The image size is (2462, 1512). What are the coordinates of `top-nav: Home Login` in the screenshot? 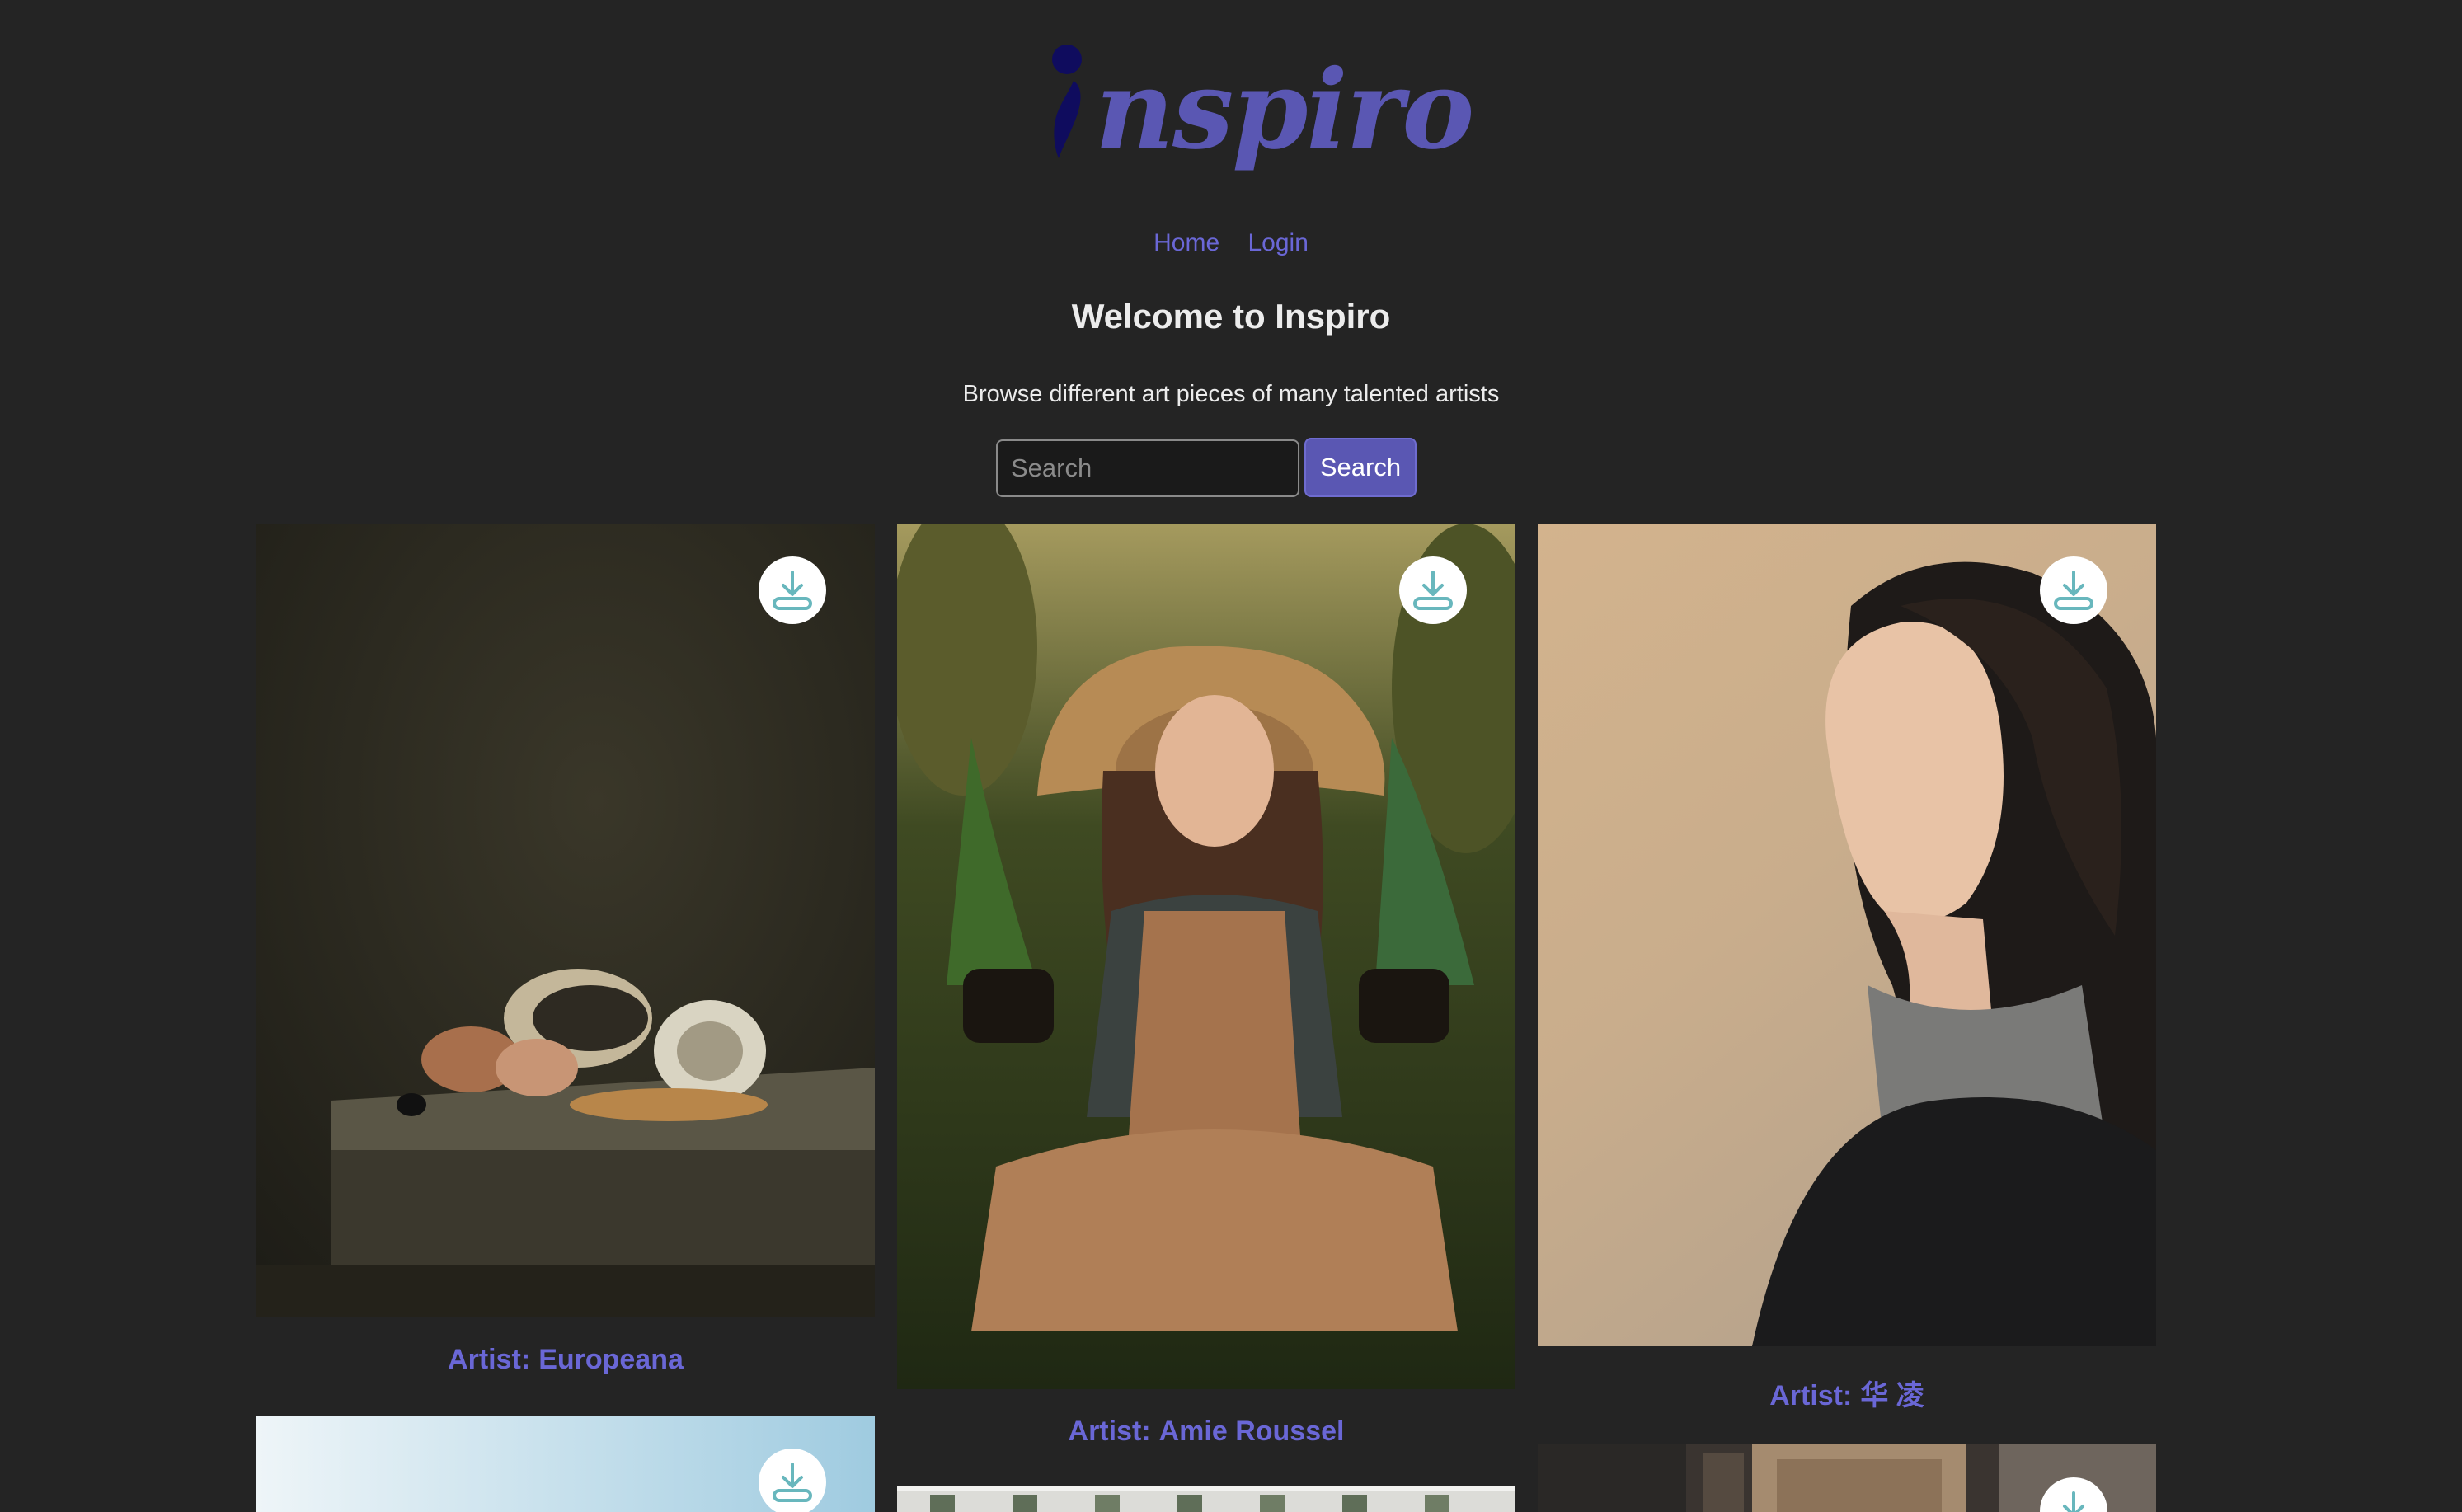 It's located at (1231, 243).